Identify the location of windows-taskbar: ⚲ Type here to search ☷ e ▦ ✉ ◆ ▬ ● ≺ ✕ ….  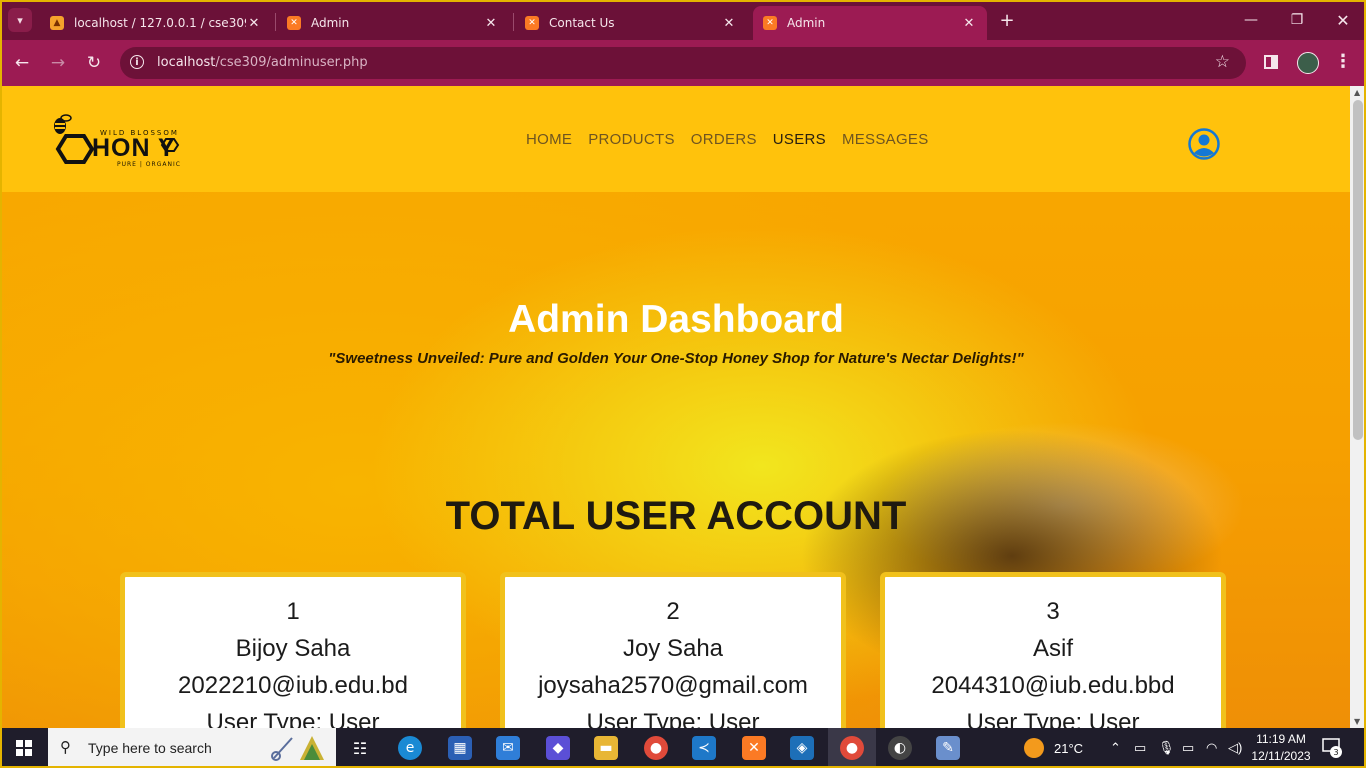
(683, 748).